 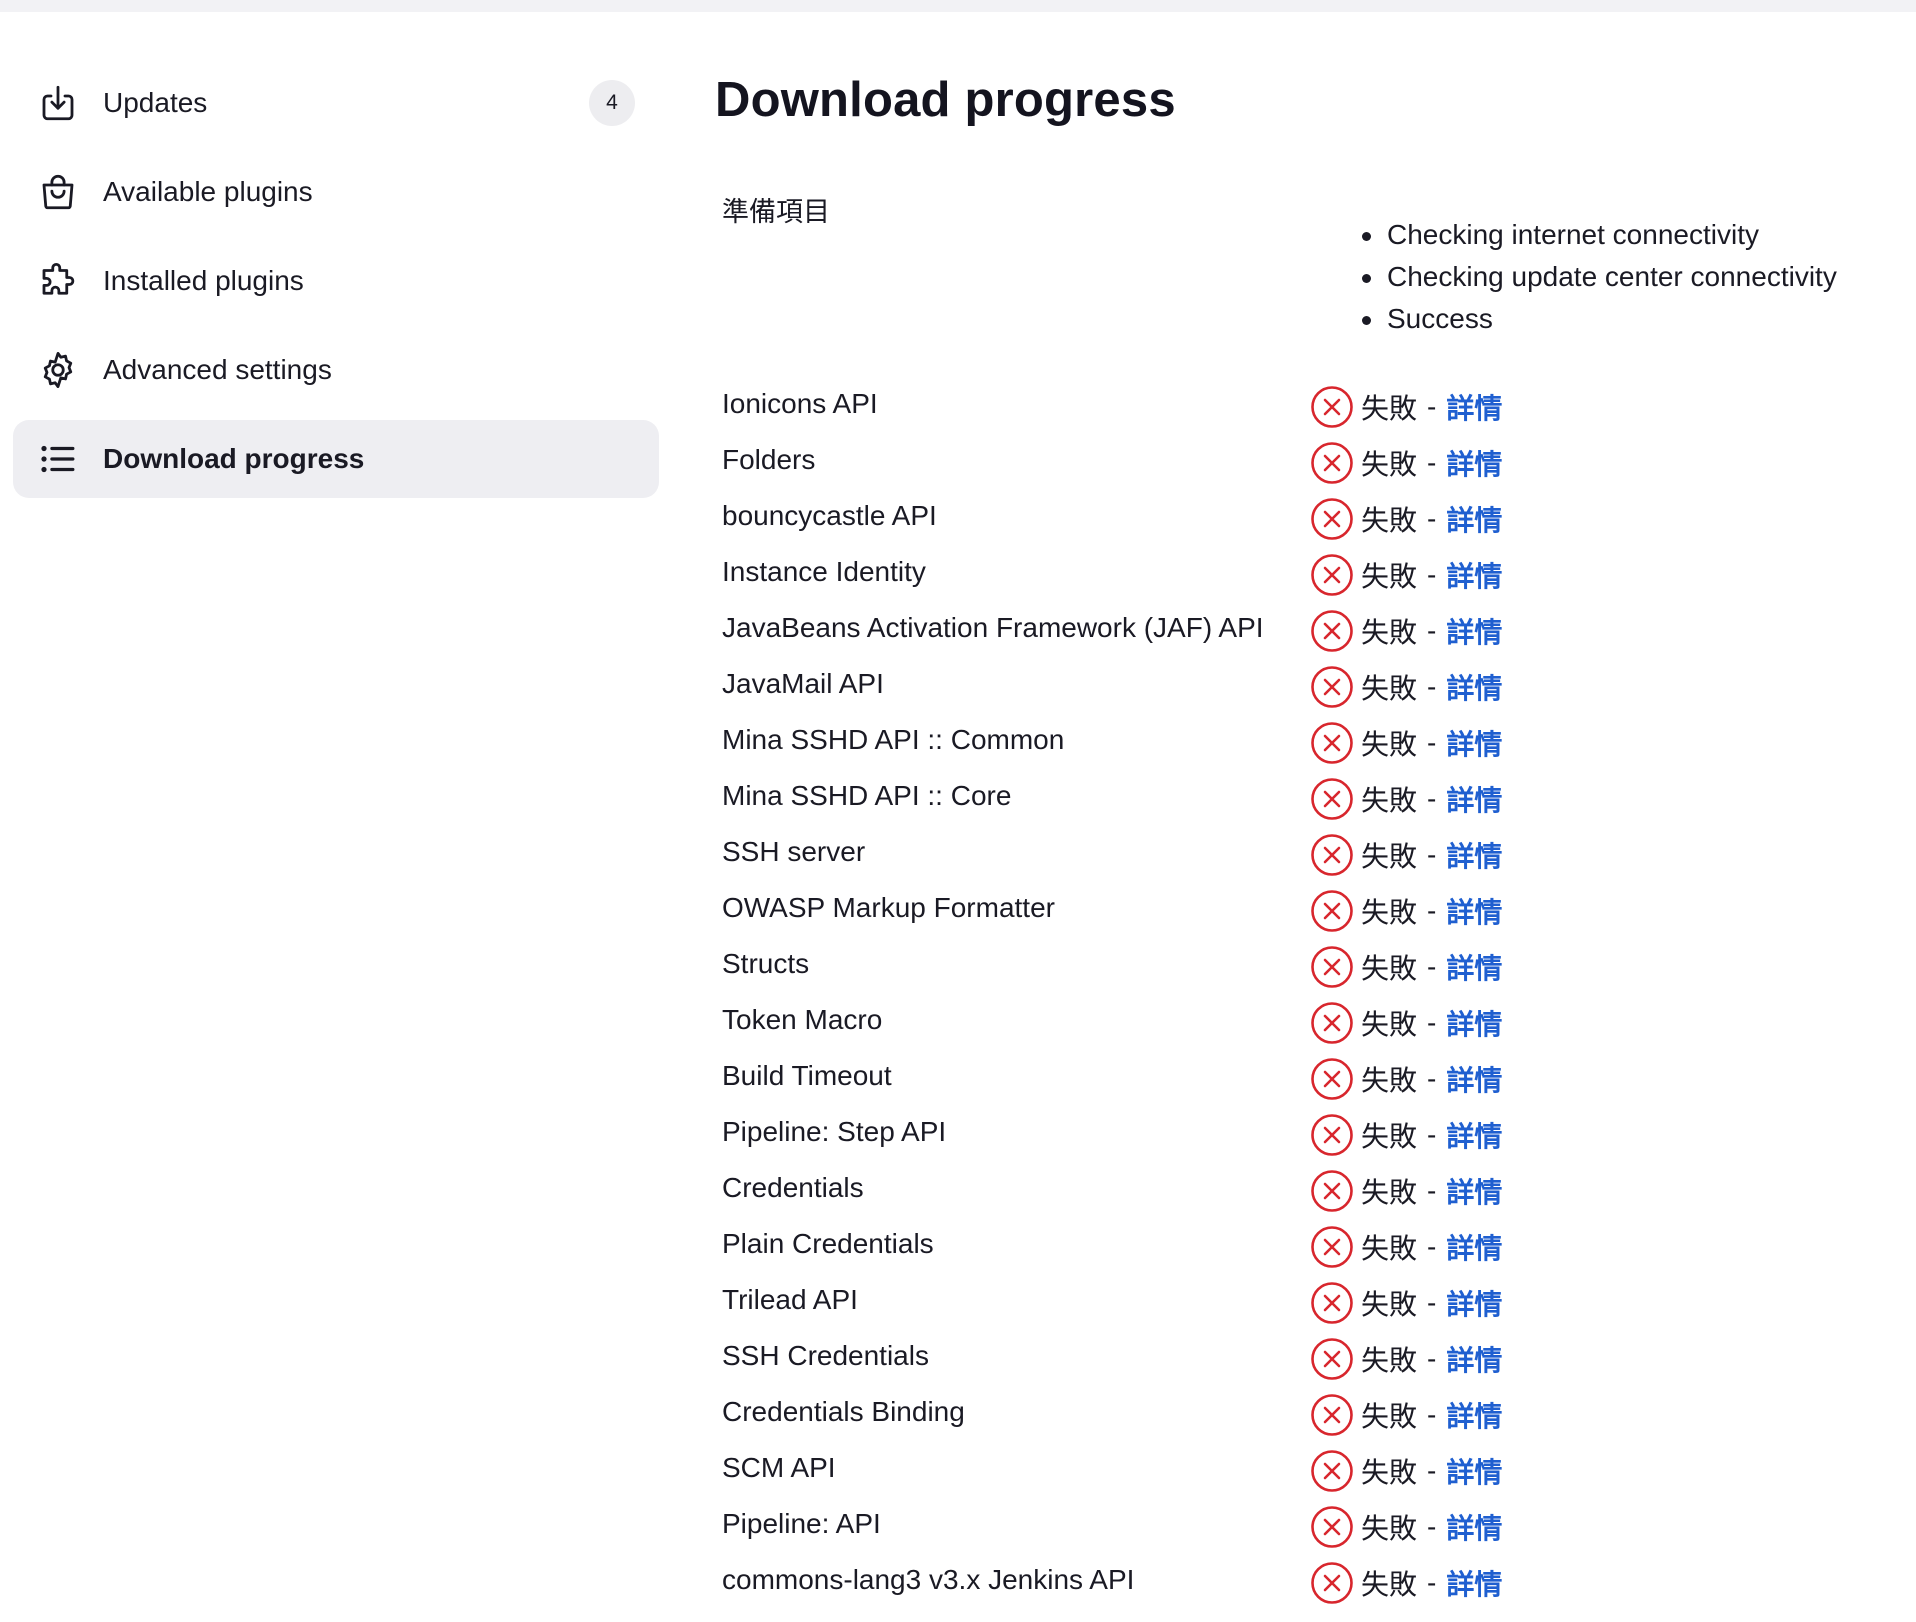 I want to click on preparation-label: 準備項目, so click(x=776, y=212).